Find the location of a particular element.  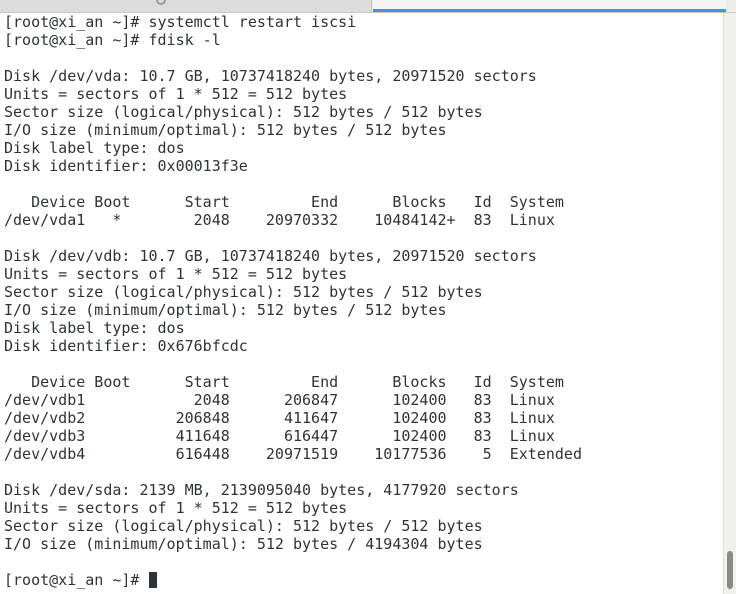

terminal-line: /dev/vdb2 206848 411647 102400 83 Linux is located at coordinates (279, 418).